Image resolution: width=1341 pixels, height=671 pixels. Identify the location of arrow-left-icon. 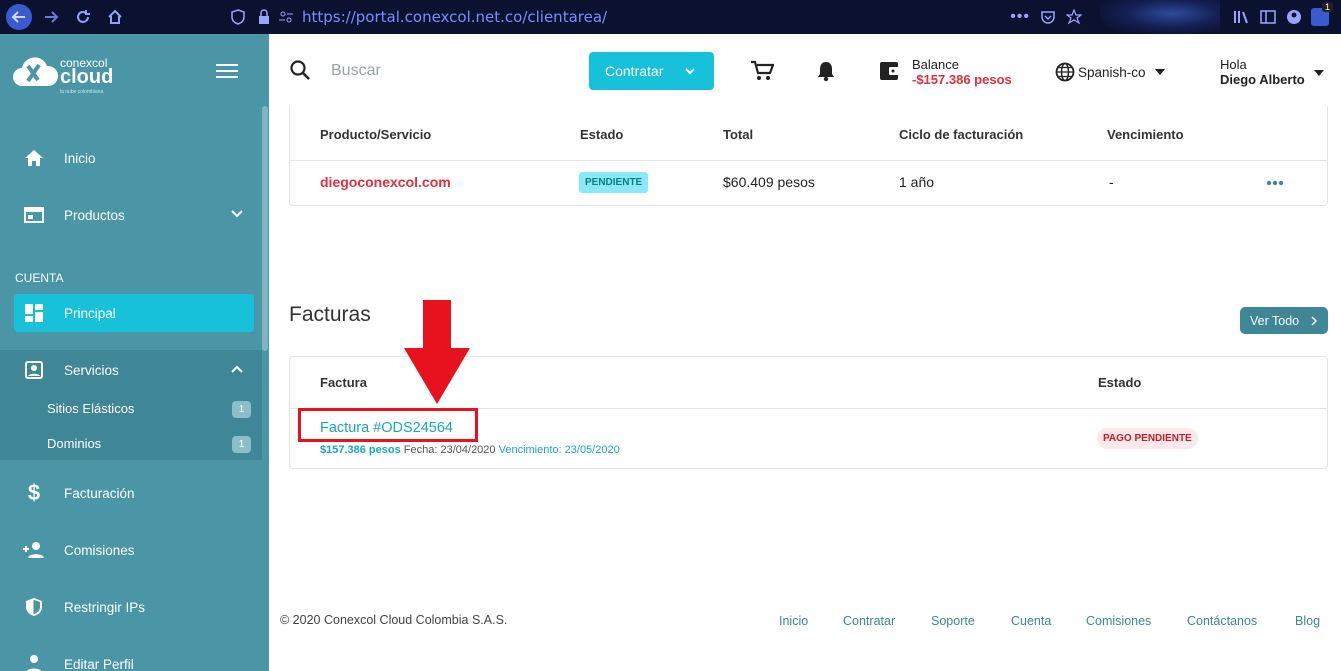
(18, 17).